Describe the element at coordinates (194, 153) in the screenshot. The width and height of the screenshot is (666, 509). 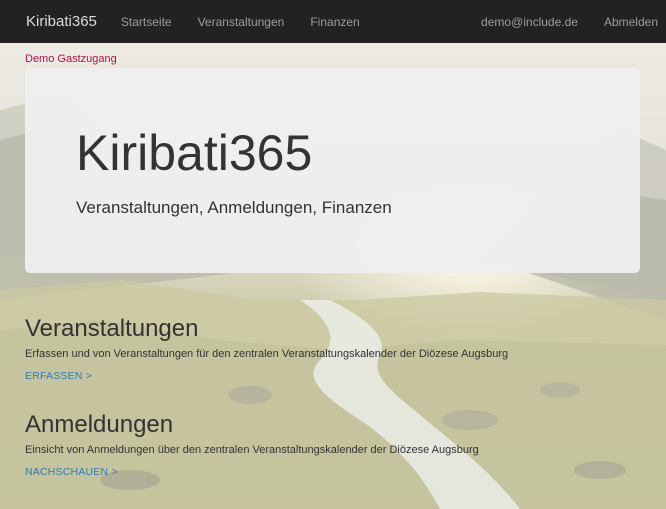
I see `jumbotron-title: Kiribati365` at that location.